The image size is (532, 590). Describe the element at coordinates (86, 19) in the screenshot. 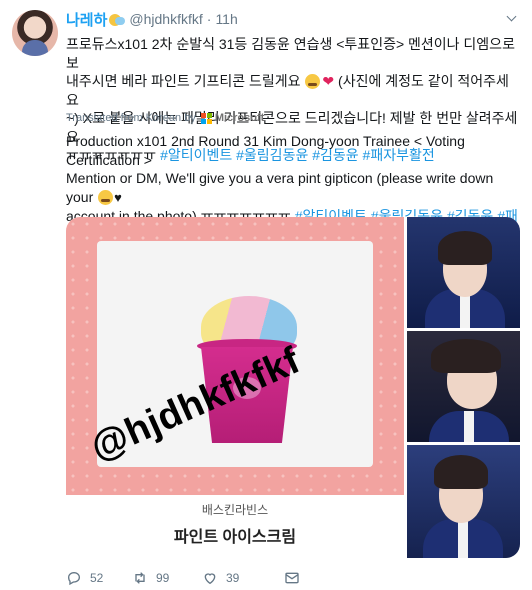

I see `display-name: 나레하` at that location.